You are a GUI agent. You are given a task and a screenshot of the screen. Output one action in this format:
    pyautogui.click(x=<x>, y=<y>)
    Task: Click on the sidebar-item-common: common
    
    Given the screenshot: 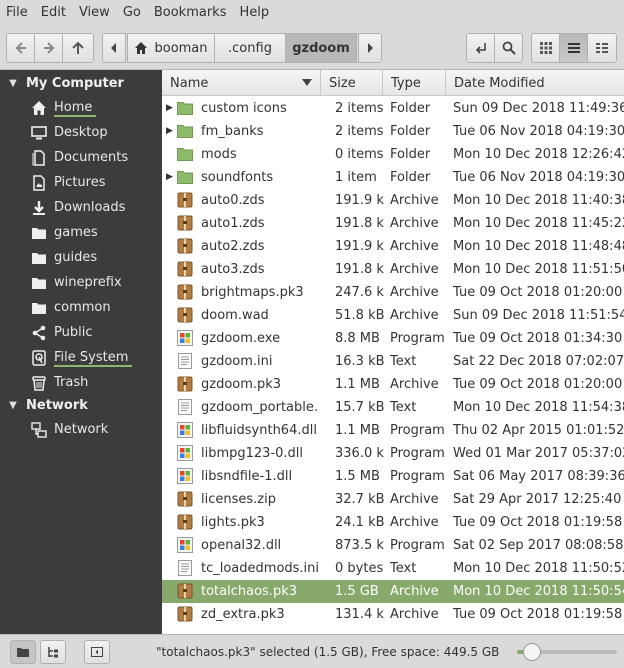 What is the action you would take?
    pyautogui.click(x=81, y=307)
    